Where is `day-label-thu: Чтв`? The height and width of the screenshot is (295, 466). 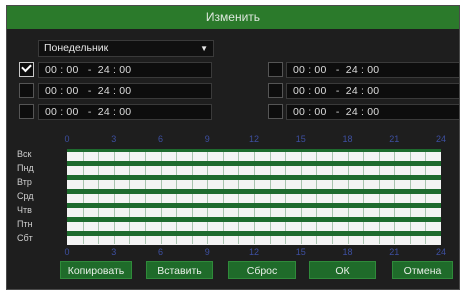
day-label-thu: Чтв is located at coordinates (24, 210).